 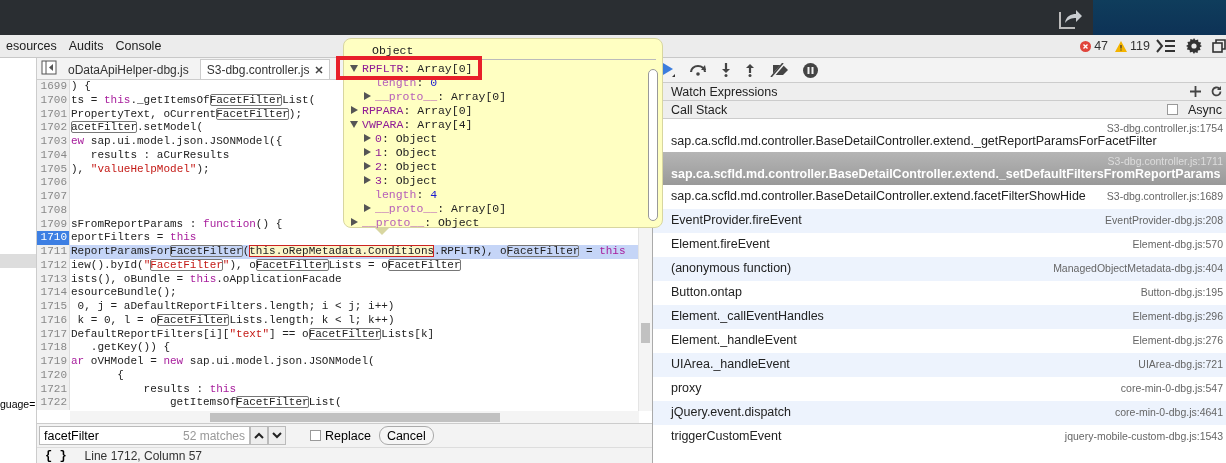 What do you see at coordinates (1166, 46) in the screenshot?
I see `console-drawer-icon` at bounding box center [1166, 46].